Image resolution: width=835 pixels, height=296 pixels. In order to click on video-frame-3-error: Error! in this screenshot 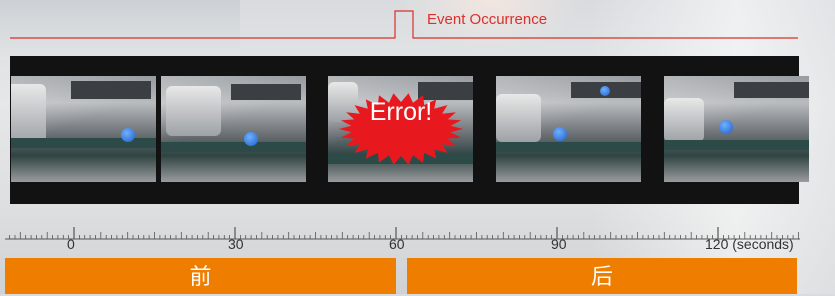, I will do `click(400, 129)`.